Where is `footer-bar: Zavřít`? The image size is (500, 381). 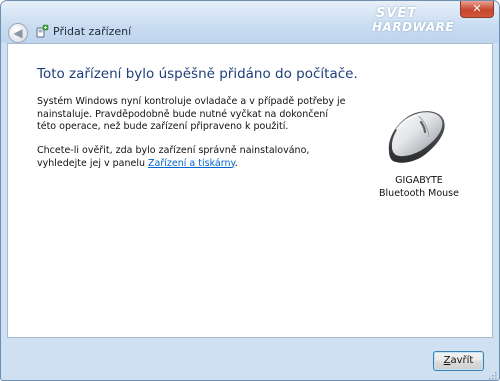 footer-bar: Zavřít is located at coordinates (250, 359).